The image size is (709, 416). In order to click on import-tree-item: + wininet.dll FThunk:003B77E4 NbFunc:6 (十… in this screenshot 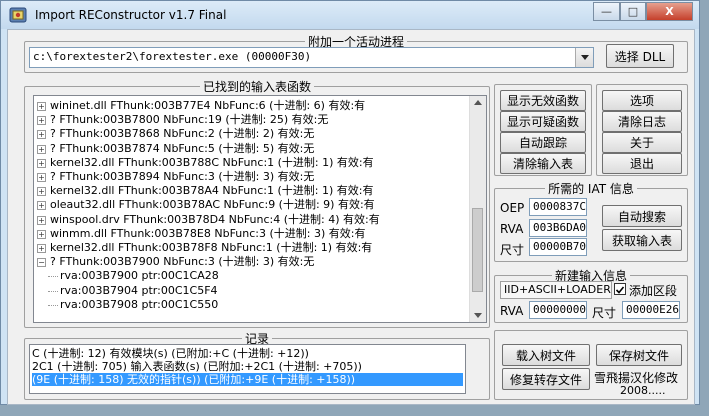, I will do `click(249, 106)`.